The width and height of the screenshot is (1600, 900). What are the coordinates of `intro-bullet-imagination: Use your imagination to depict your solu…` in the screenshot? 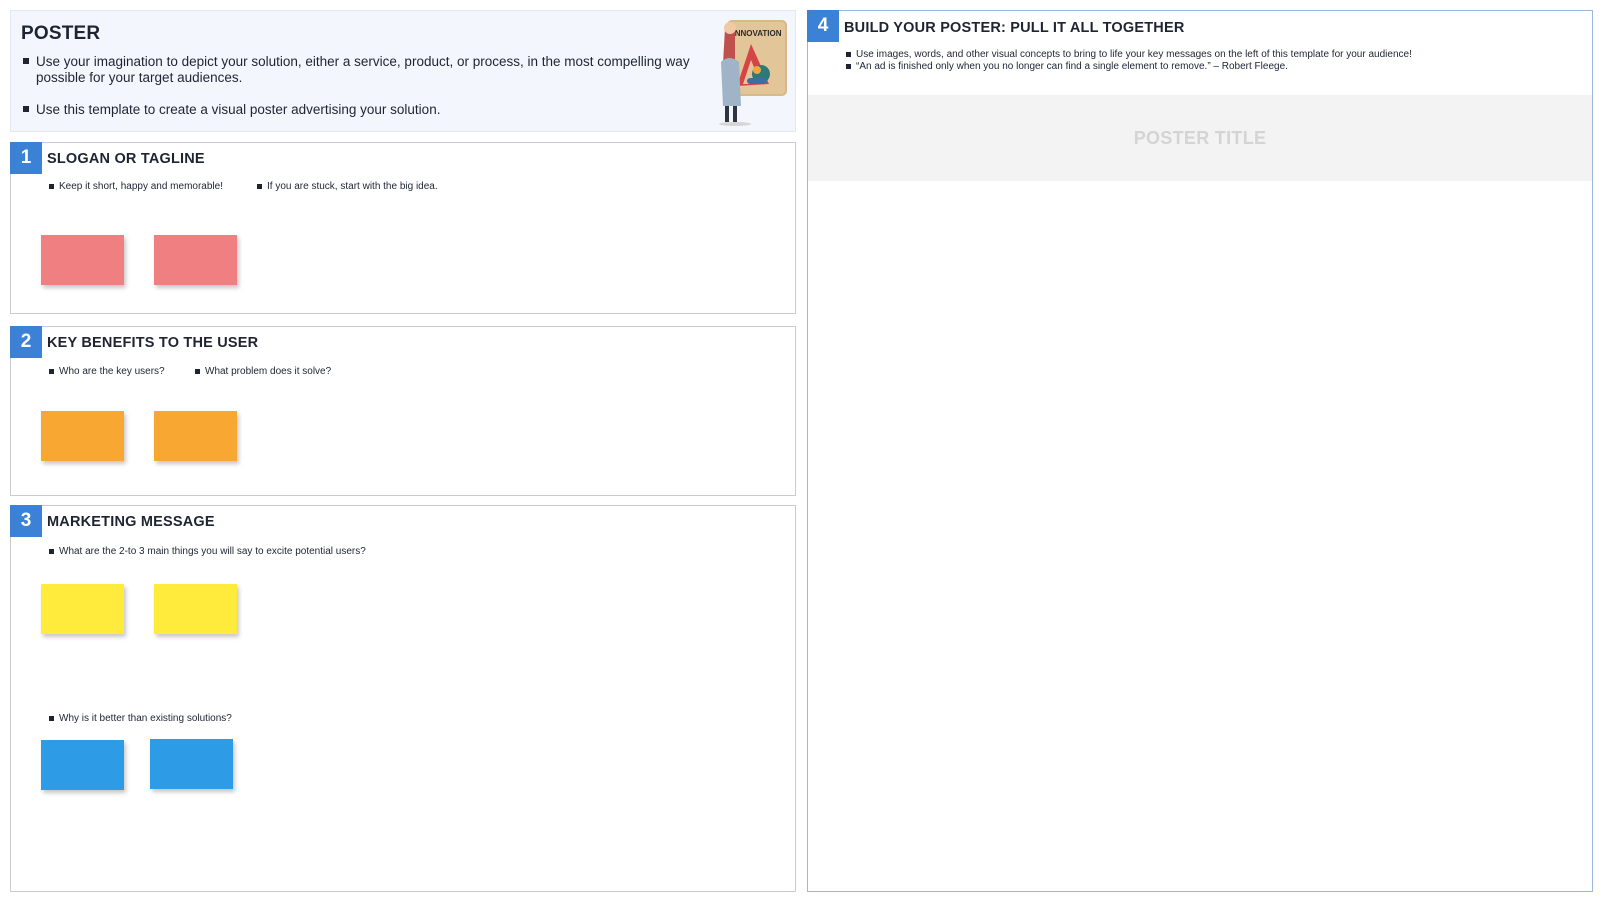 It's located at (363, 70).